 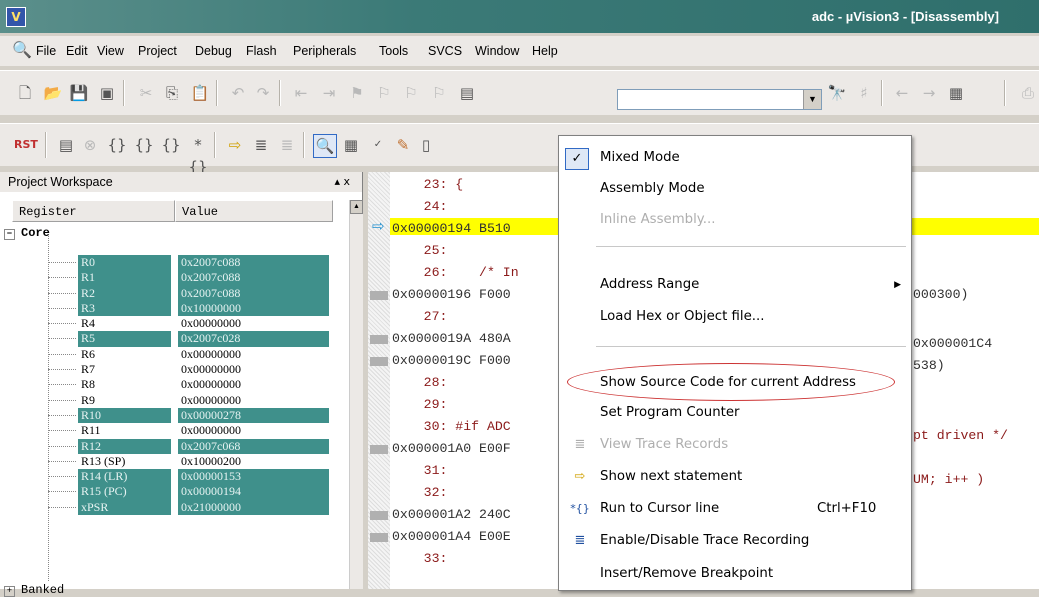 What do you see at coordinates (198, 155) in the screenshot?
I see `run-to-cursor-icon: *{}` at bounding box center [198, 155].